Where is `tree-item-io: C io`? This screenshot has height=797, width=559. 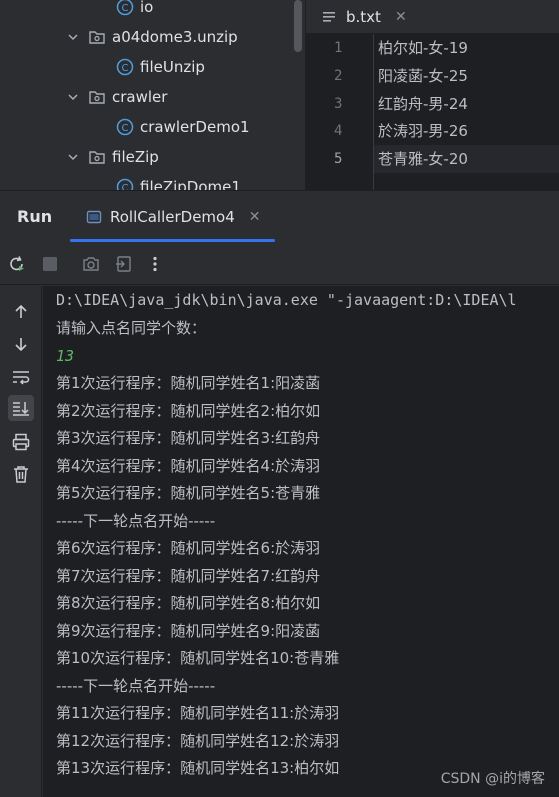
tree-item-io: C io is located at coordinates (134, 11).